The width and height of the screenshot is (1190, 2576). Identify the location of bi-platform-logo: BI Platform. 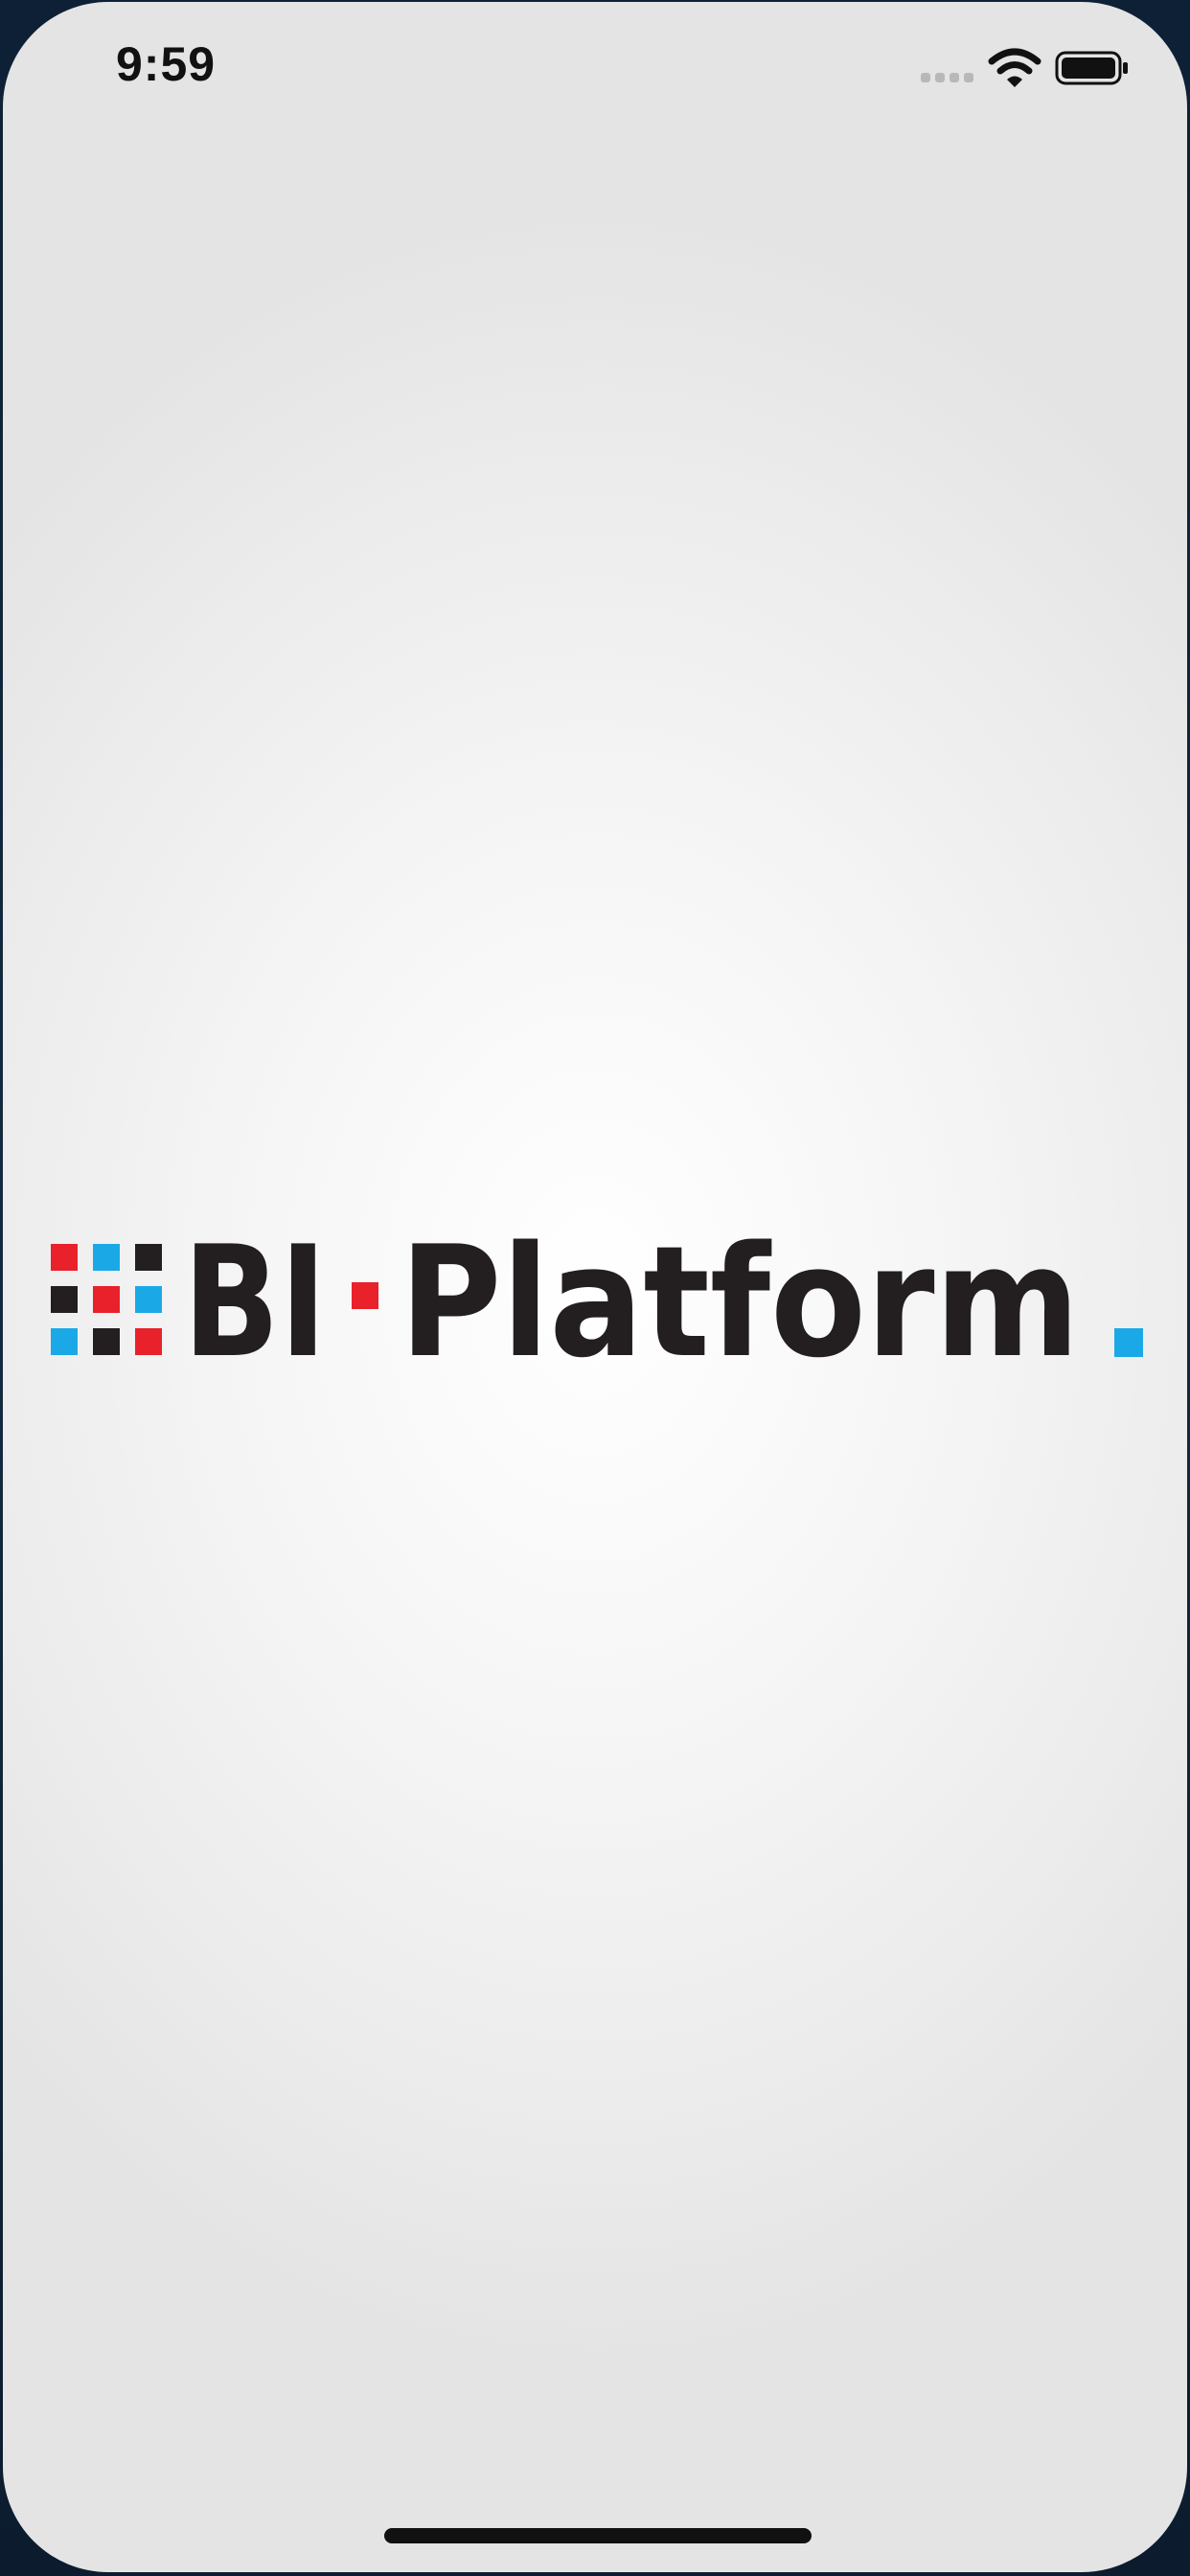
(598, 1300).